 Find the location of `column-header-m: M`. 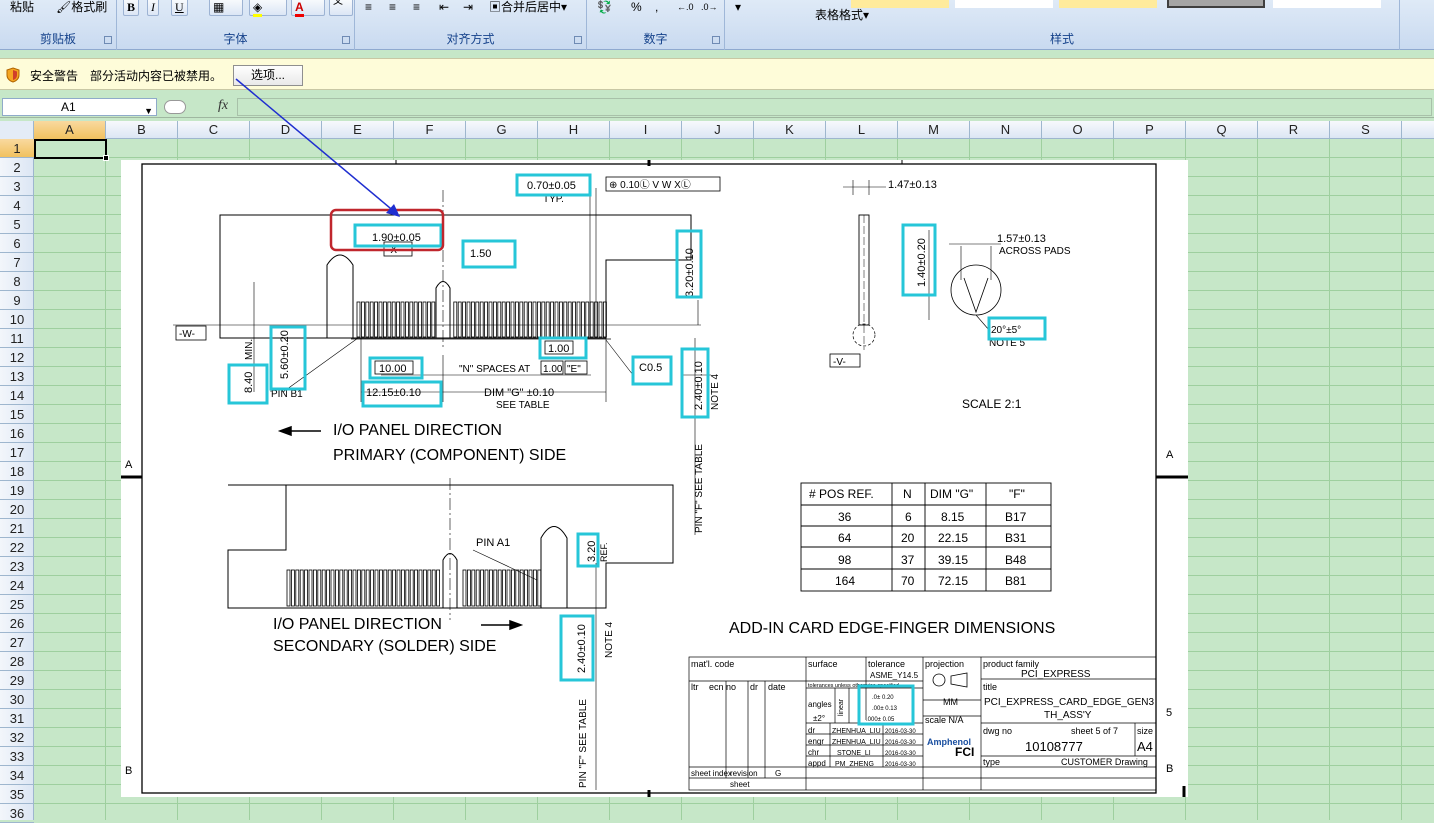

column-header-m: M is located at coordinates (934, 130).